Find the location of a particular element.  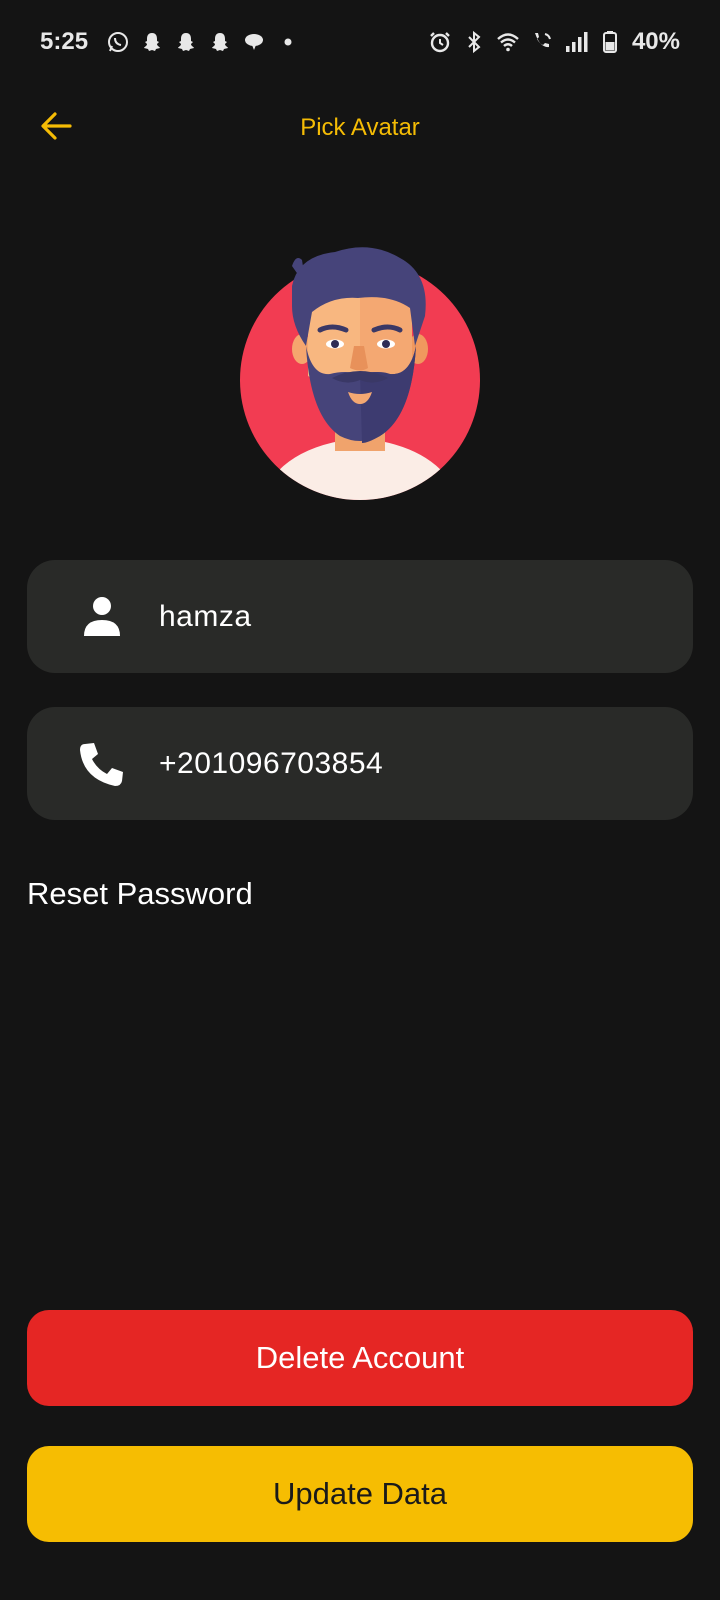

signal-icon is located at coordinates (576, 42).